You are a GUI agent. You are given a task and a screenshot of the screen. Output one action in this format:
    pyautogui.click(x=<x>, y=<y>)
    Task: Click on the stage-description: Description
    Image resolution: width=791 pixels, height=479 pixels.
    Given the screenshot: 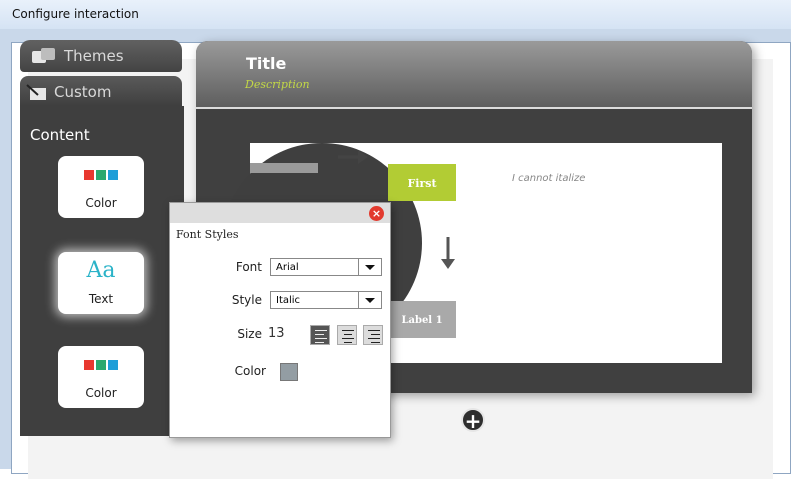 What is the action you would take?
    pyautogui.click(x=277, y=84)
    